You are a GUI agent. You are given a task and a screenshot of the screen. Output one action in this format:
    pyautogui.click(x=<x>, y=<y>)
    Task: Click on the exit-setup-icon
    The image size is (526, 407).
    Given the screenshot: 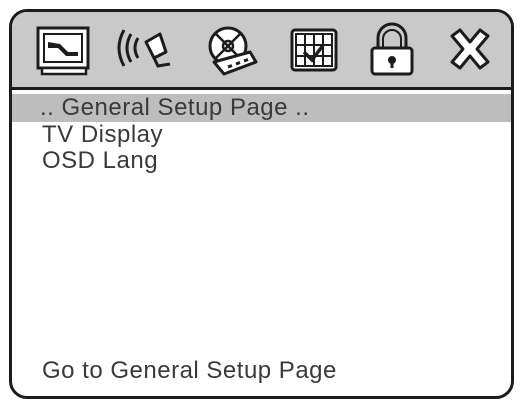 What is the action you would take?
    pyautogui.click(x=470, y=50)
    